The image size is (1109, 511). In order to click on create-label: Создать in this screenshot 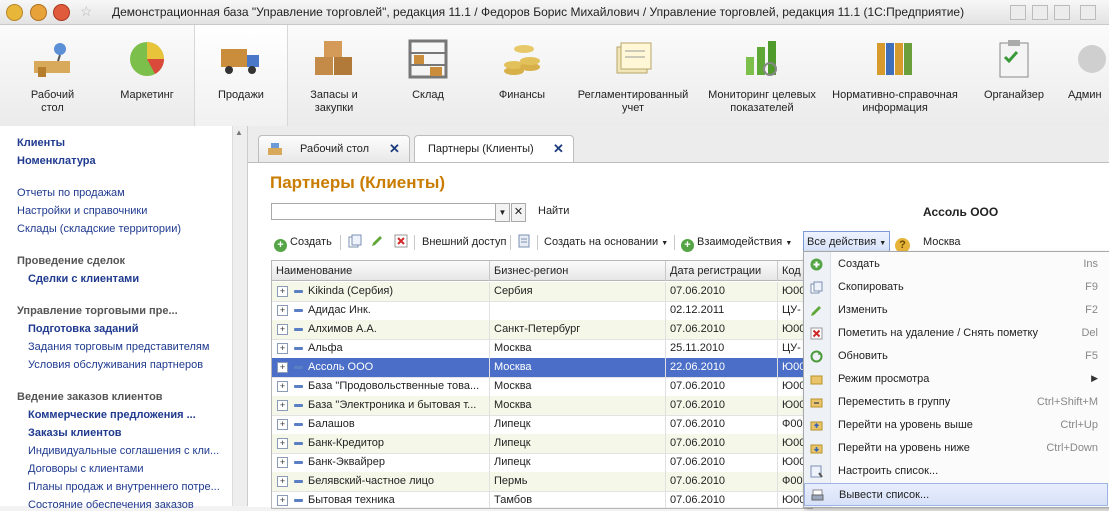, I will do `click(311, 242)`.